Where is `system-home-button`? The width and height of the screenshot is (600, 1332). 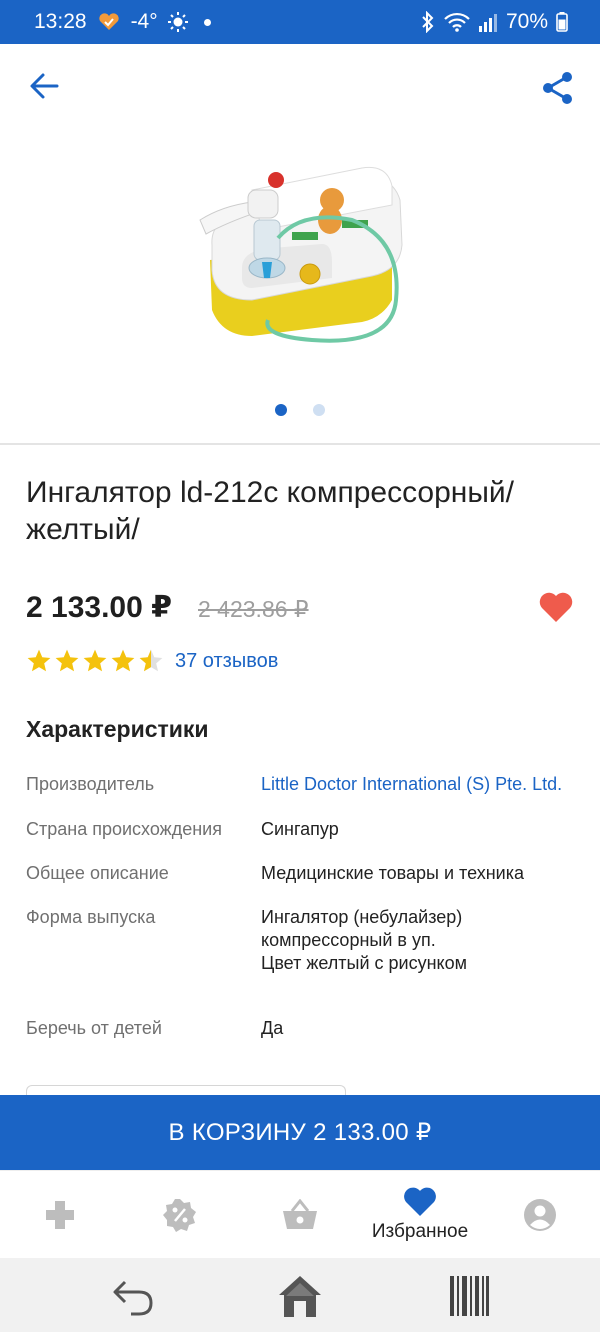
system-home-button is located at coordinates (300, 1296).